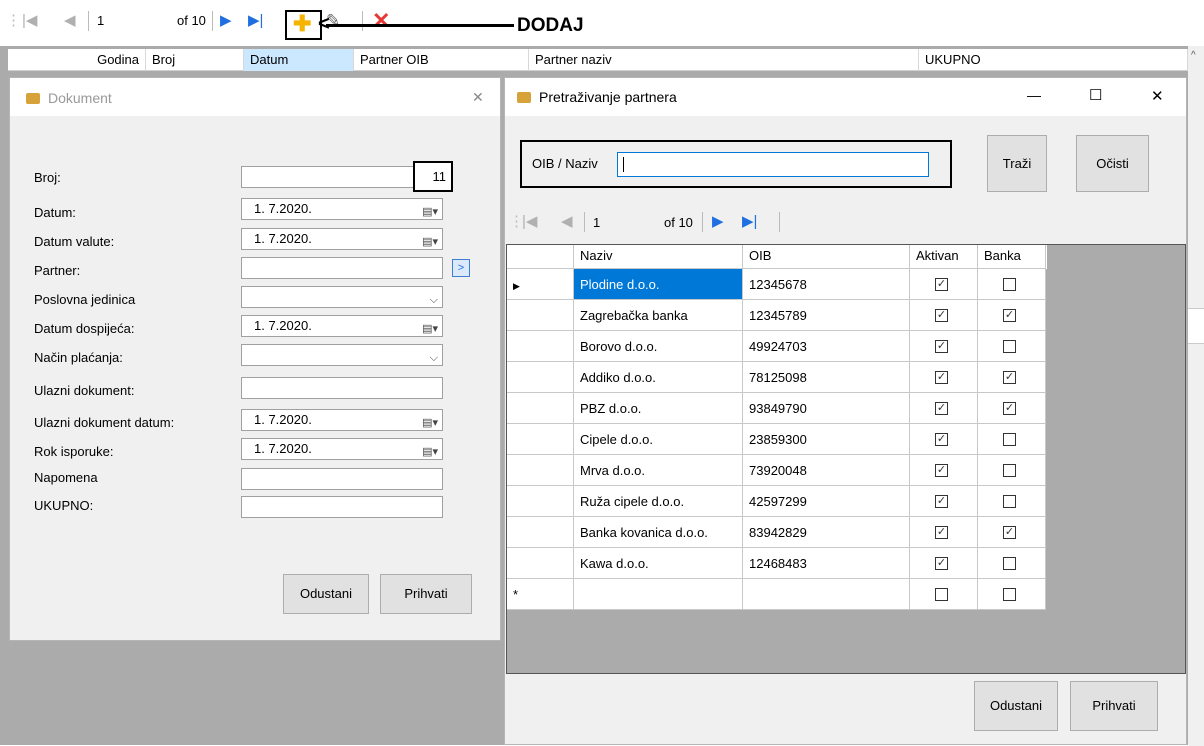  What do you see at coordinates (342, 420) in the screenshot?
I see `ulazni-dokument-datum-picker: 1. 7.2020. ▤▾` at bounding box center [342, 420].